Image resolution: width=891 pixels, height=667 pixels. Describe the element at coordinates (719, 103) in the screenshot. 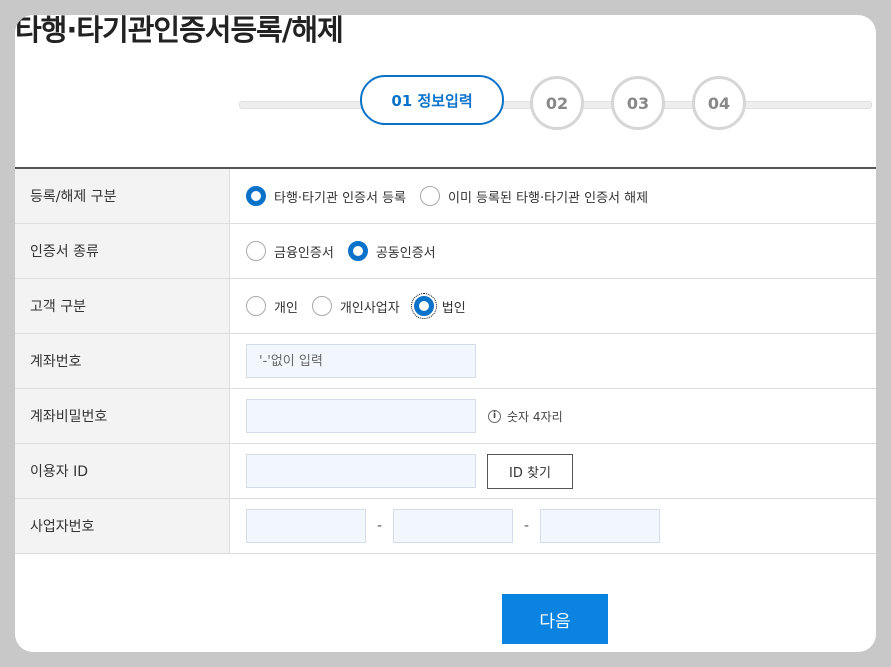

I see `step-4: 04` at that location.